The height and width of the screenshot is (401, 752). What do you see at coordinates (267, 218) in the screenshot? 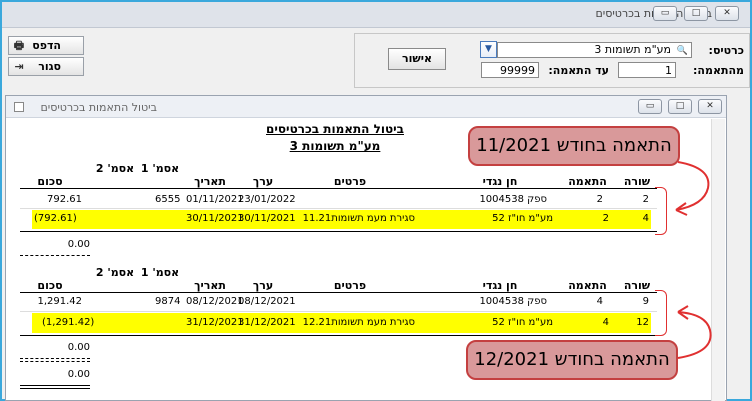
I see `cell-value-date: 30/11/2021` at bounding box center [267, 218].